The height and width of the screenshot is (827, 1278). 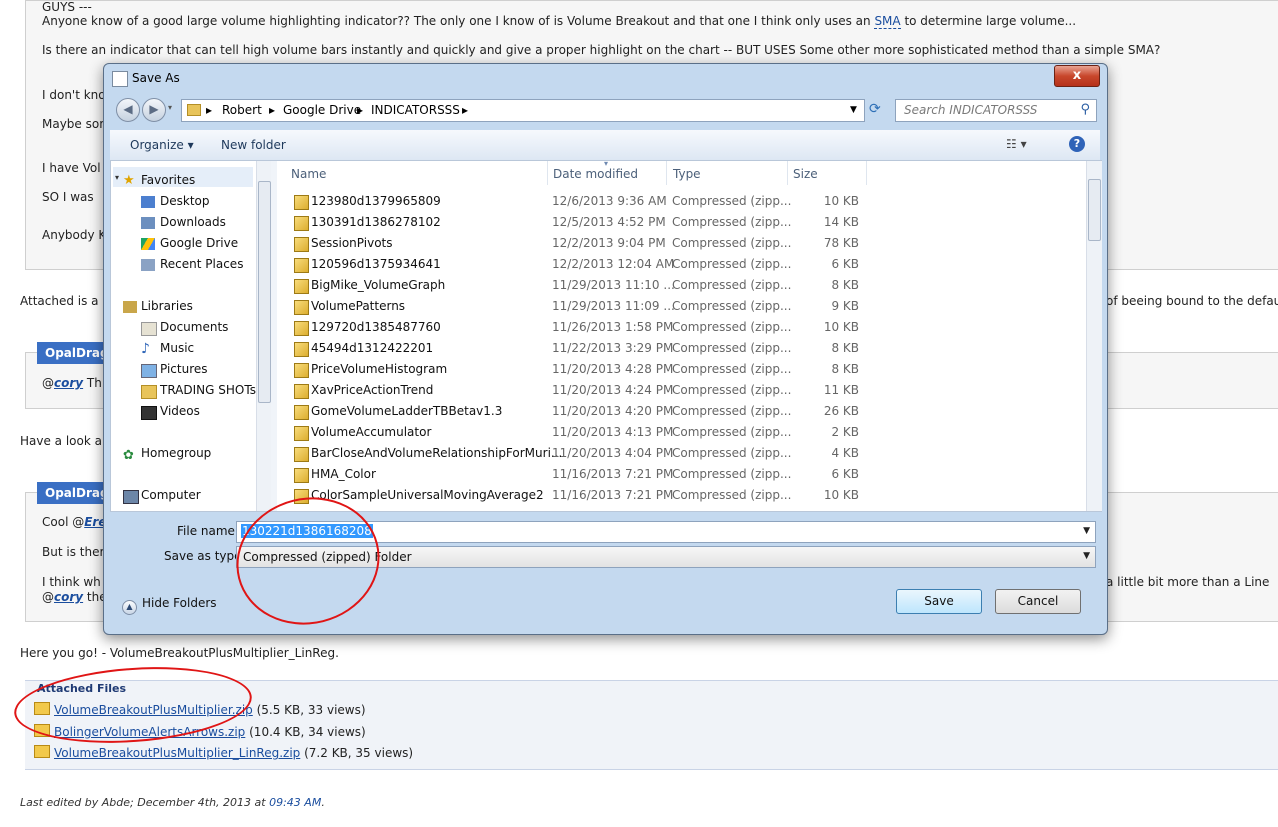 What do you see at coordinates (887, 21) in the screenshot?
I see `sma-link: SMA` at bounding box center [887, 21].